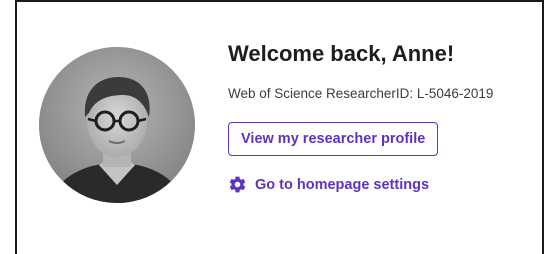  Describe the element at coordinates (342, 184) in the screenshot. I see `homepage-settings-label: Go to homepage settings` at that location.